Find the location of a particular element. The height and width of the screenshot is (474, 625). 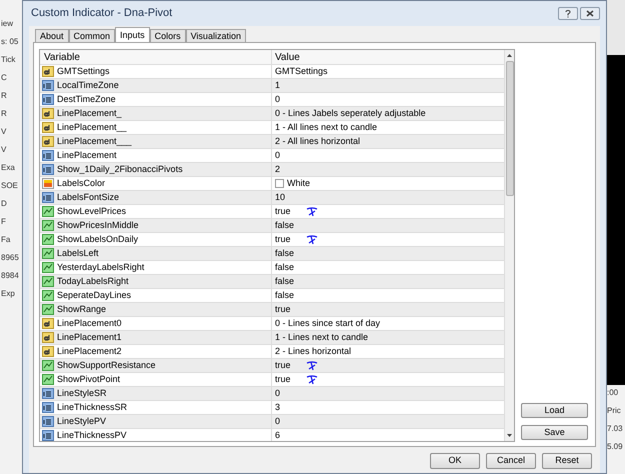

tab: Inputs is located at coordinates (132, 34).